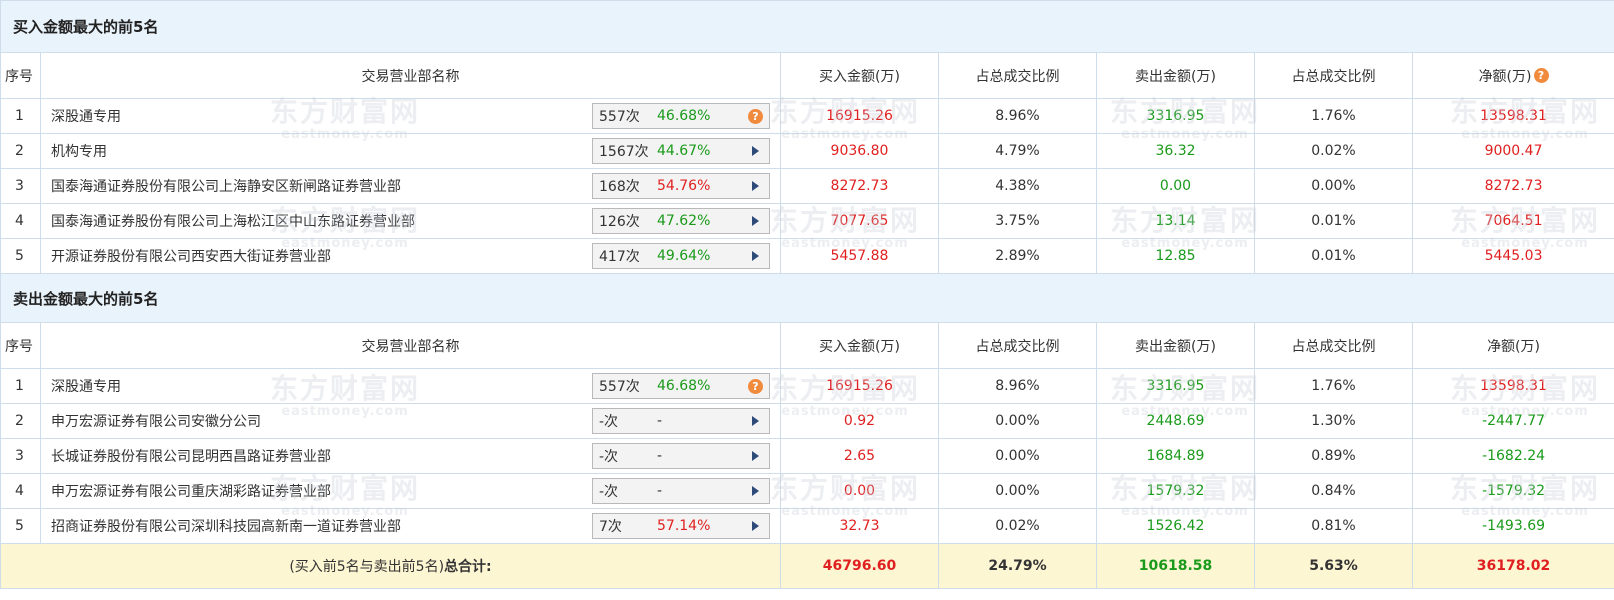 Image resolution: width=1614 pixels, height=600 pixels. What do you see at coordinates (79, 151) in the screenshot?
I see `dept-name: 机构专用` at bounding box center [79, 151].